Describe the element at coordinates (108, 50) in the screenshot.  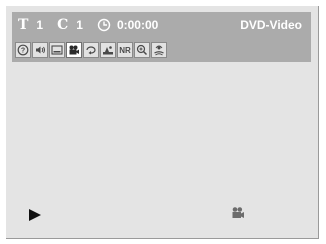
I see `picture-adjust-icon` at that location.